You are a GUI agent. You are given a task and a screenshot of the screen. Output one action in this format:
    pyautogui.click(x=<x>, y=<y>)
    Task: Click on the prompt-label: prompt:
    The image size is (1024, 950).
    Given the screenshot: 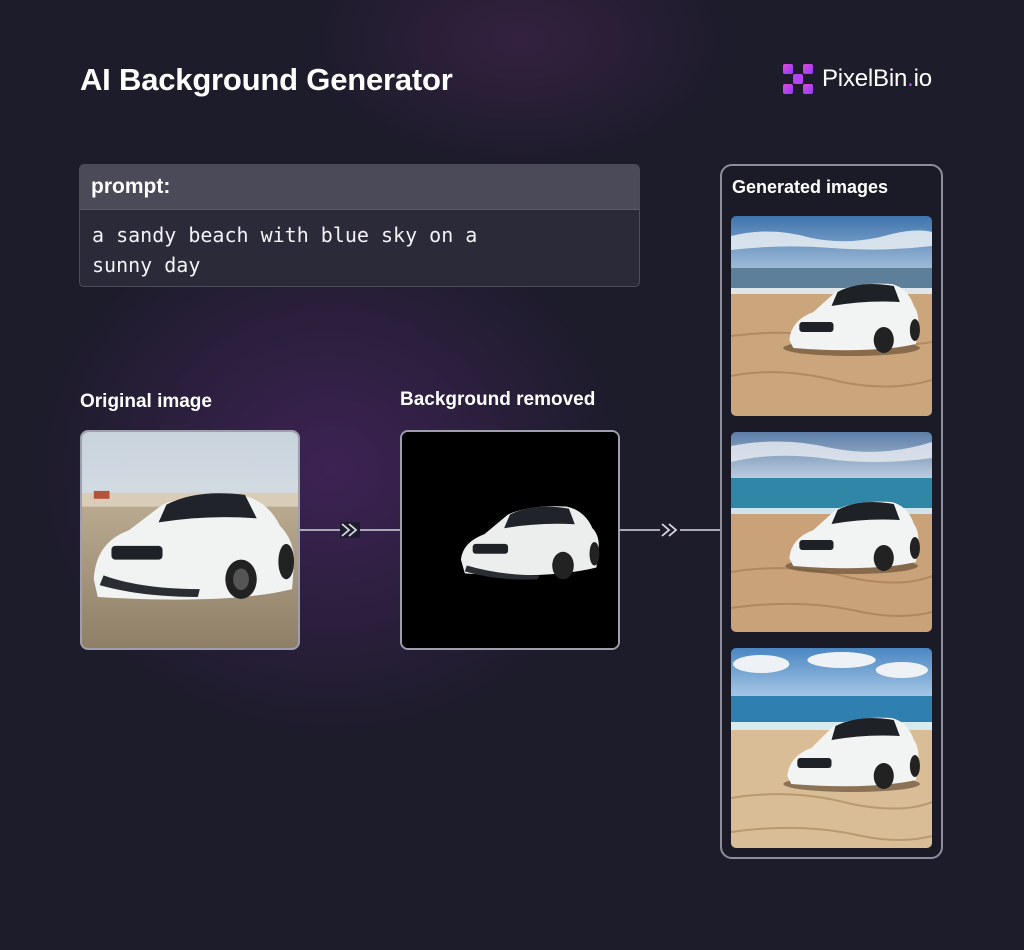 What is the action you would take?
    pyautogui.click(x=359, y=187)
    